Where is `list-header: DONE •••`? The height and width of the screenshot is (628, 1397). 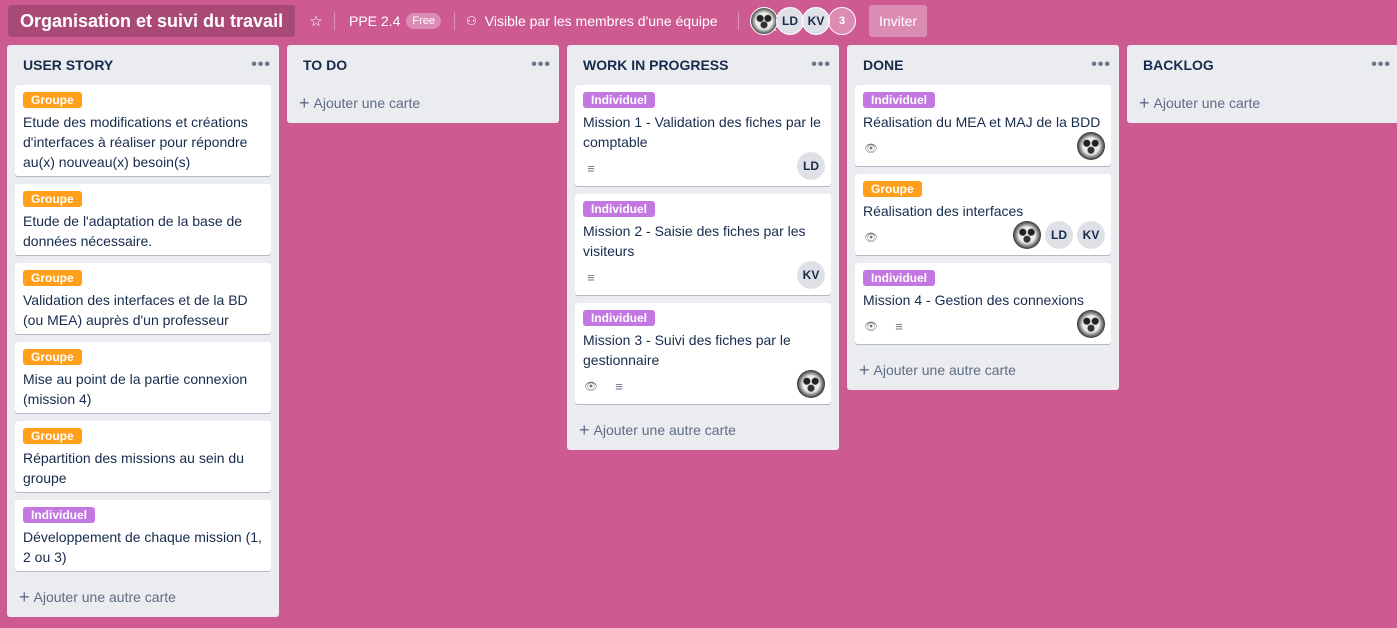
list-header: DONE ••• is located at coordinates (983, 65).